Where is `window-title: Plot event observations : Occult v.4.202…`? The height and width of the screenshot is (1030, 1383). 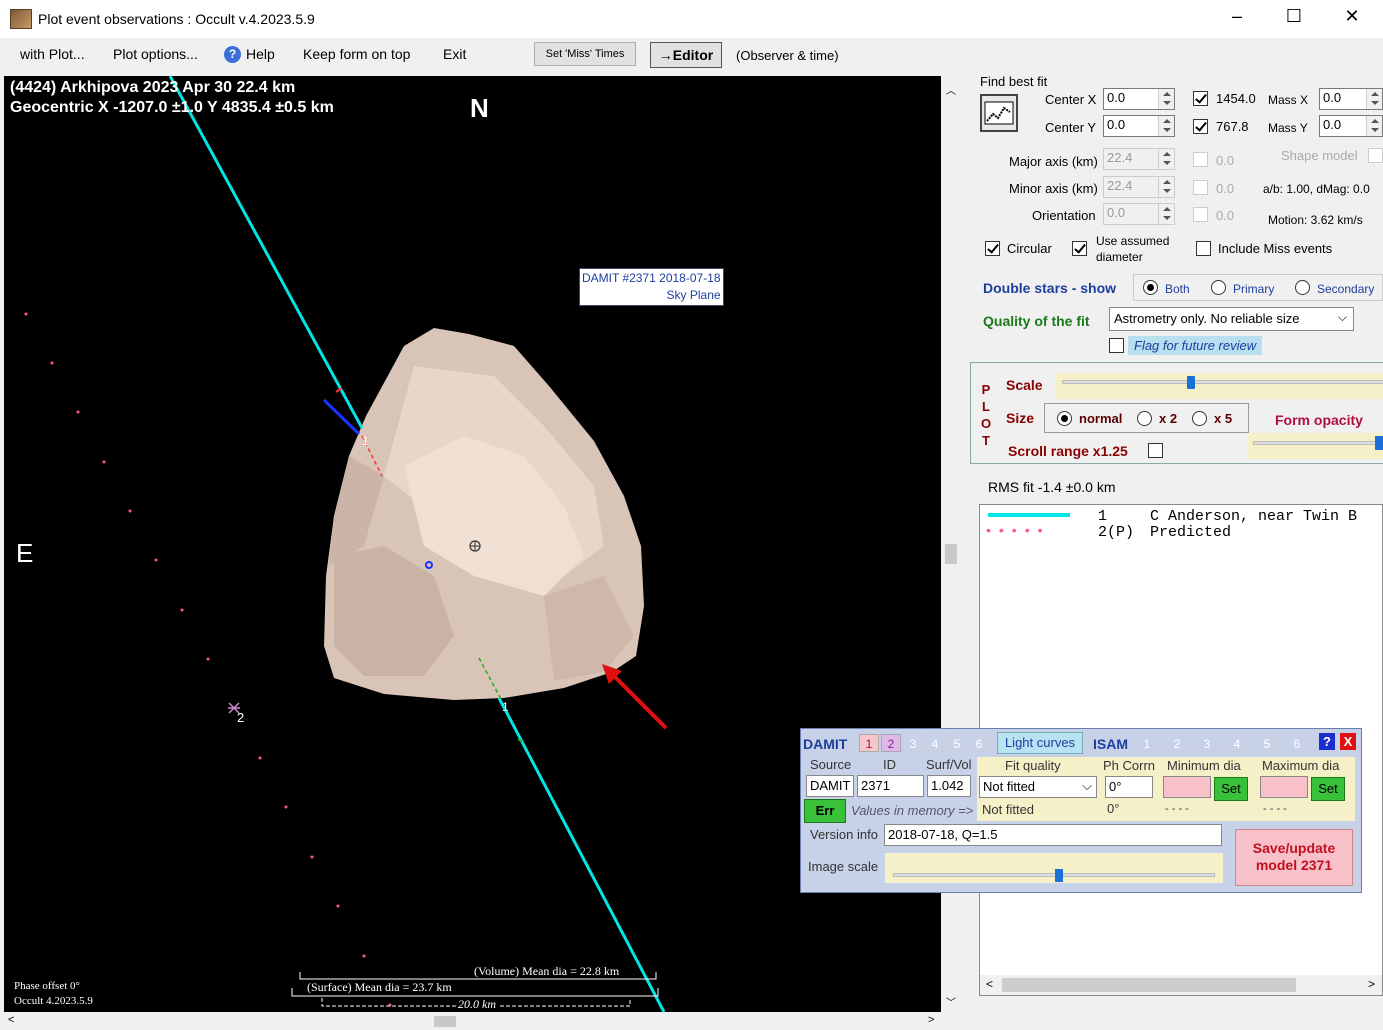 window-title: Plot event observations : Occult v.4.202… is located at coordinates (176, 19).